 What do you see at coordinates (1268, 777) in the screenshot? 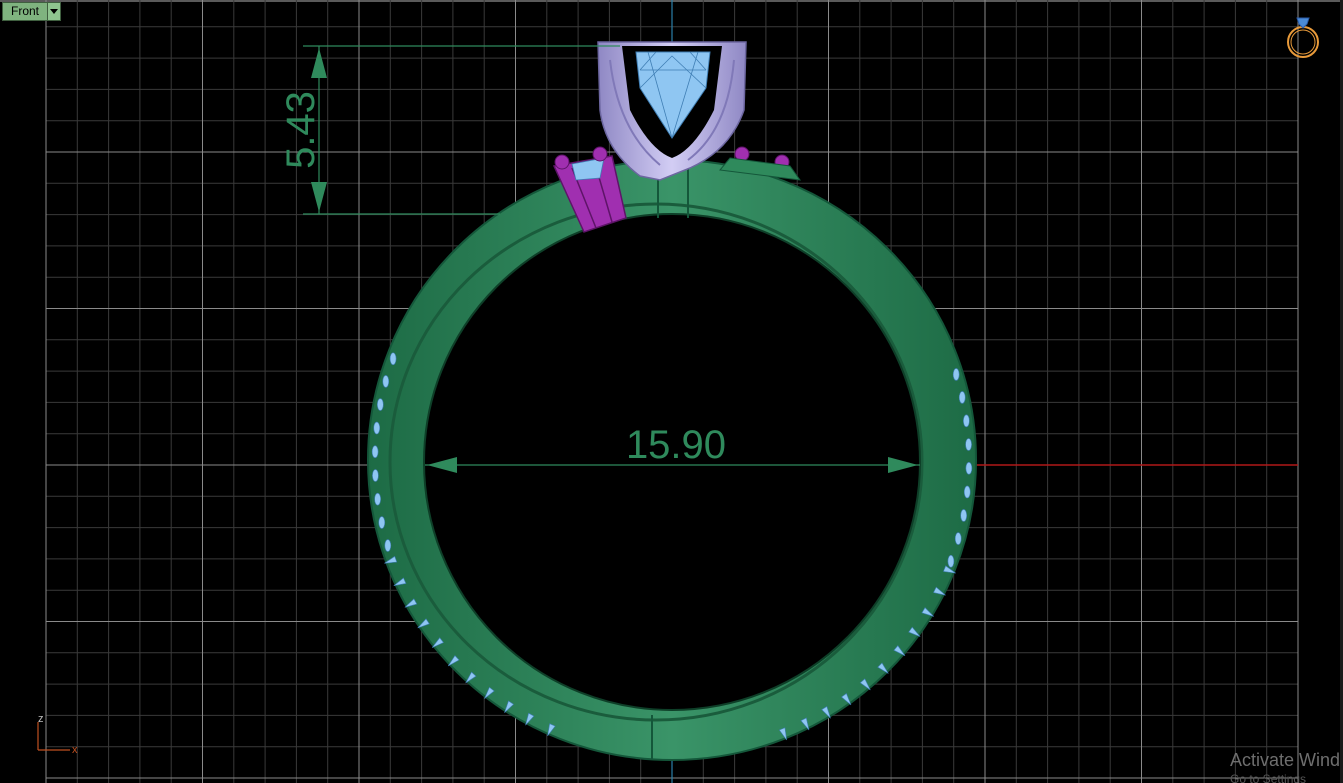
I see `activate-windows-subtext: Go to Settings` at bounding box center [1268, 777].